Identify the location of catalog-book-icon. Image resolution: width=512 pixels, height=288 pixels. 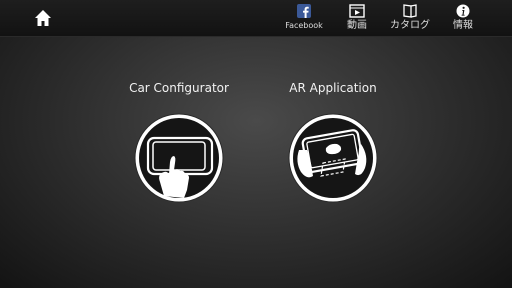
(410, 11).